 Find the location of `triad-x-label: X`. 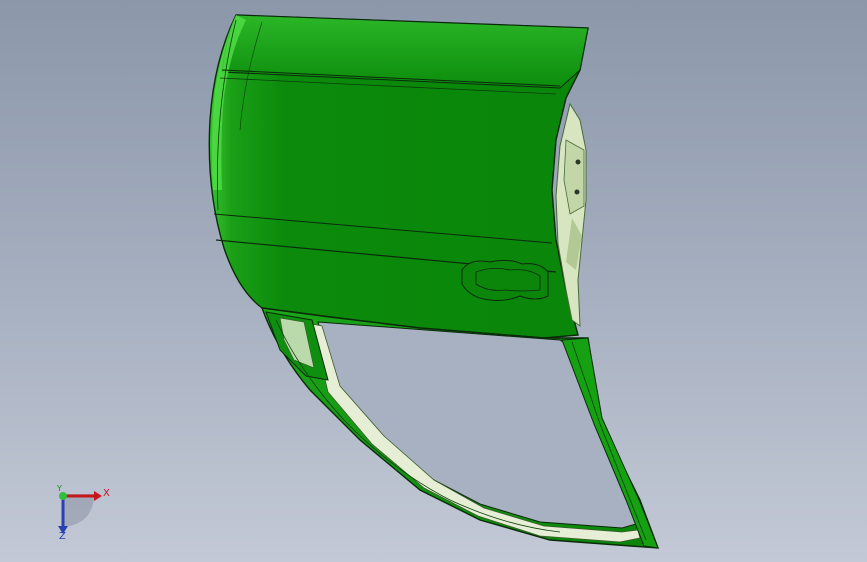

triad-x-label: X is located at coordinates (106, 493).